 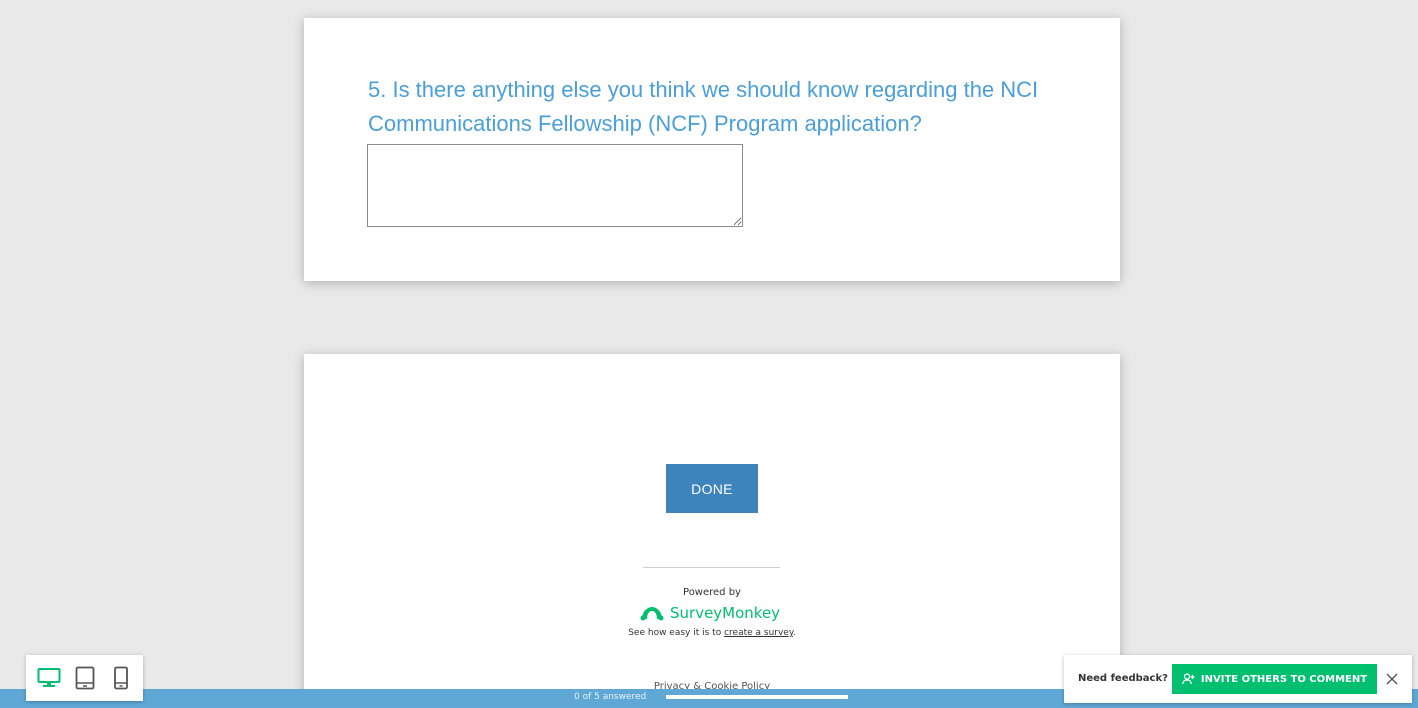 I want to click on divider, so click(x=711, y=567).